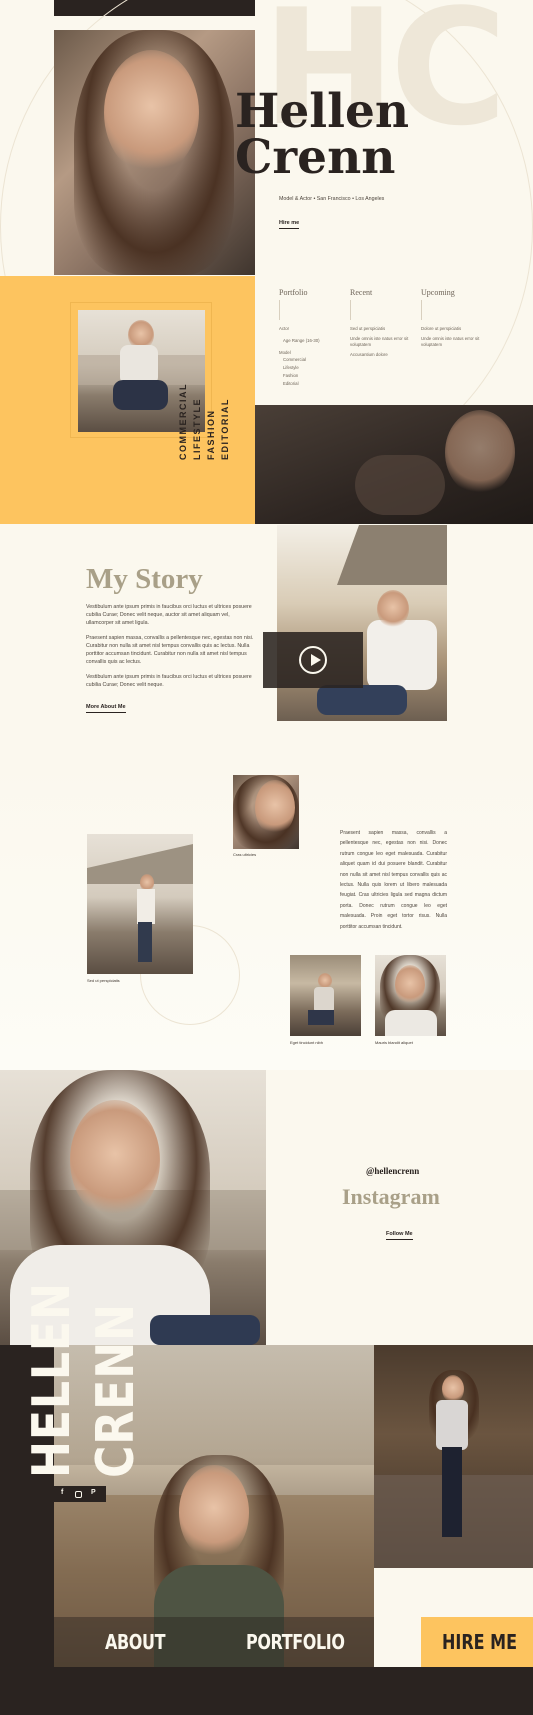 The height and width of the screenshot is (1715, 533). I want to click on instagram-handle: @hellencrenn, so click(392, 1171).